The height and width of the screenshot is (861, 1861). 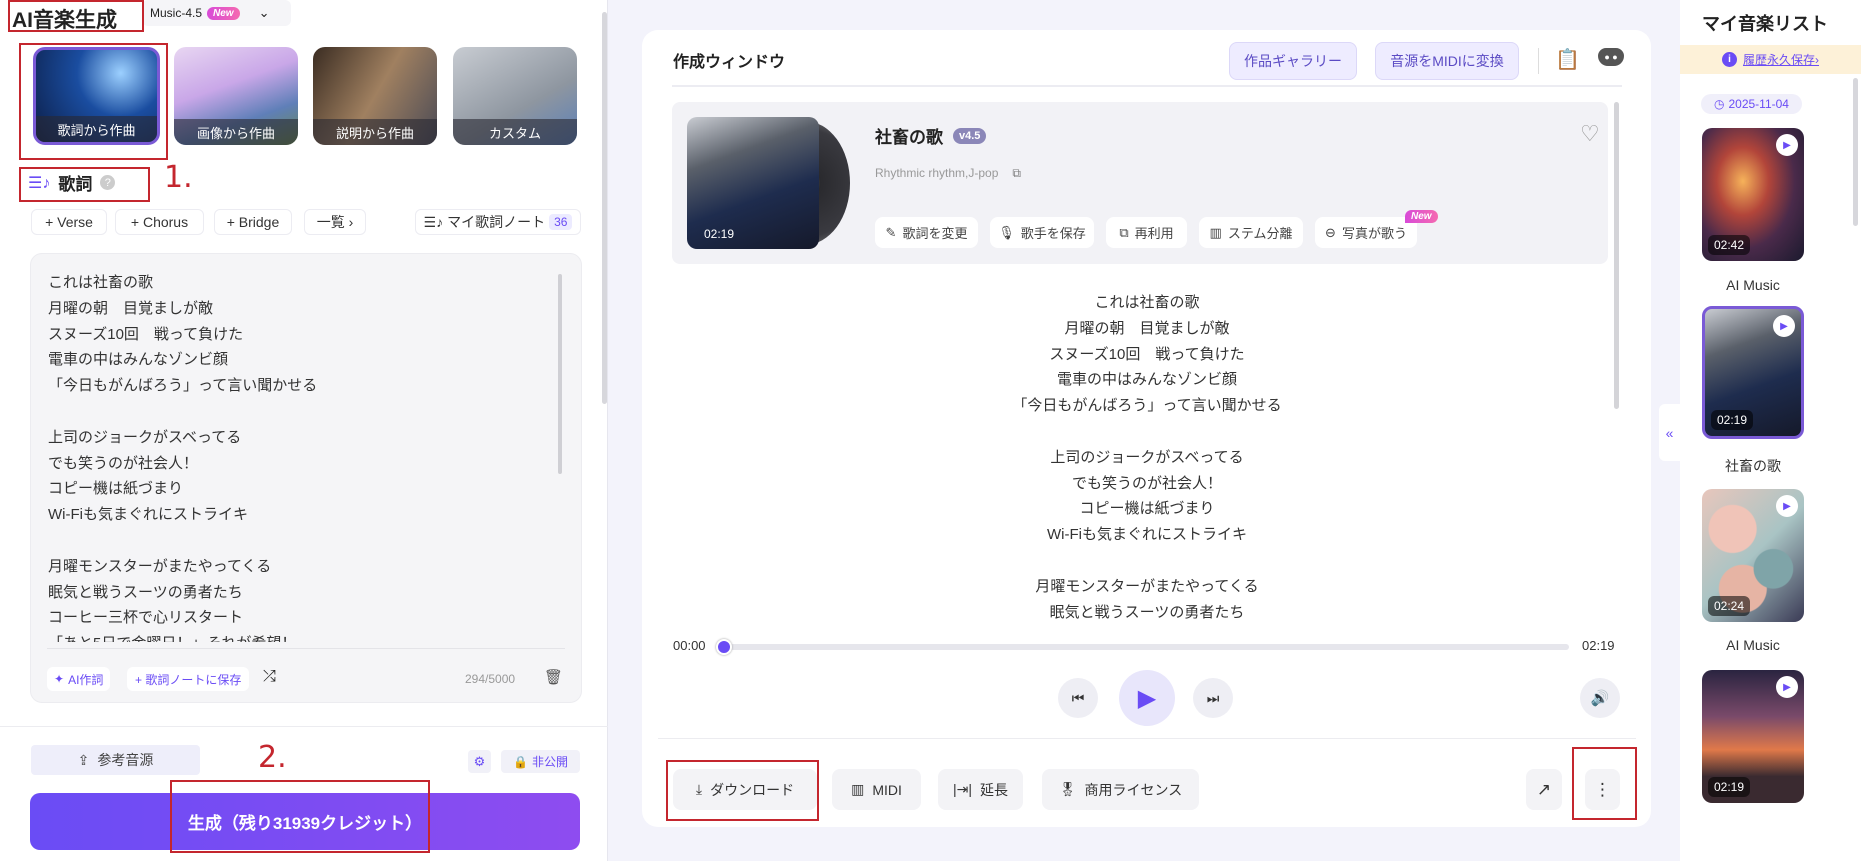 What do you see at coordinates (1753, 285) in the screenshot?
I see `item-title: AI Music` at bounding box center [1753, 285].